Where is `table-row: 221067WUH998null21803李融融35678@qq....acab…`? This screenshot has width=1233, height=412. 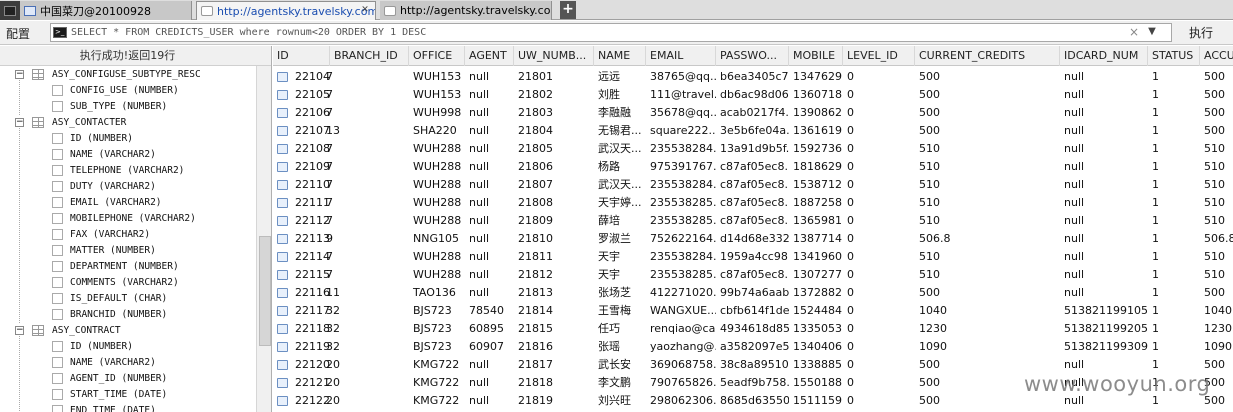
table-row: 221067WUH998null21803李融融35678@qq....acab… is located at coordinates (753, 113).